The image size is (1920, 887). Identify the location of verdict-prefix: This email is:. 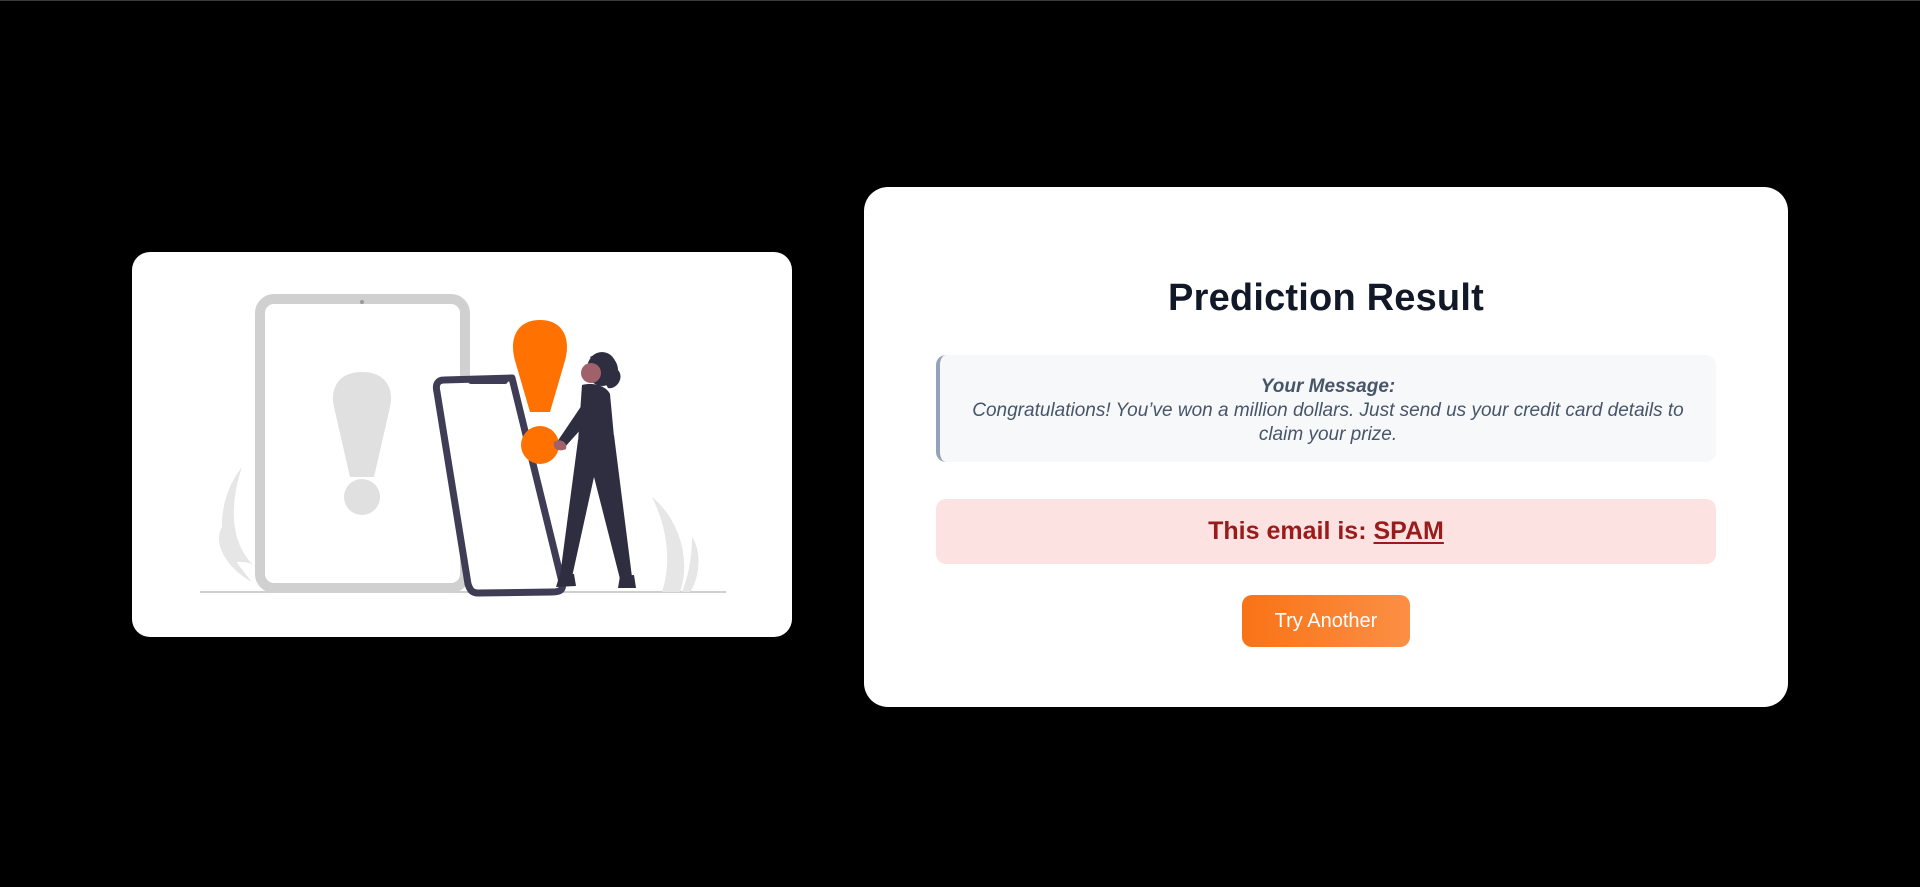
(1287, 531).